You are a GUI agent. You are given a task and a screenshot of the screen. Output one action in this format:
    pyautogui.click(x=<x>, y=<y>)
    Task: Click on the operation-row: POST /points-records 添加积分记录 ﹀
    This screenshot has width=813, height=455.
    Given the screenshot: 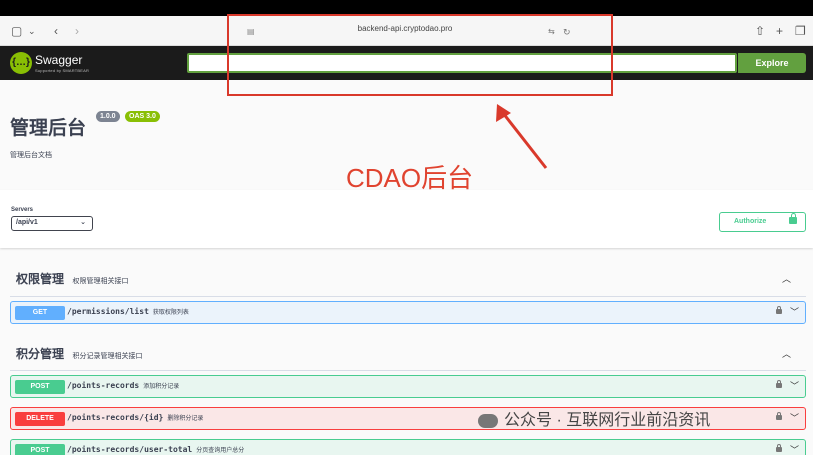 What is the action you would take?
    pyautogui.click(x=408, y=386)
    